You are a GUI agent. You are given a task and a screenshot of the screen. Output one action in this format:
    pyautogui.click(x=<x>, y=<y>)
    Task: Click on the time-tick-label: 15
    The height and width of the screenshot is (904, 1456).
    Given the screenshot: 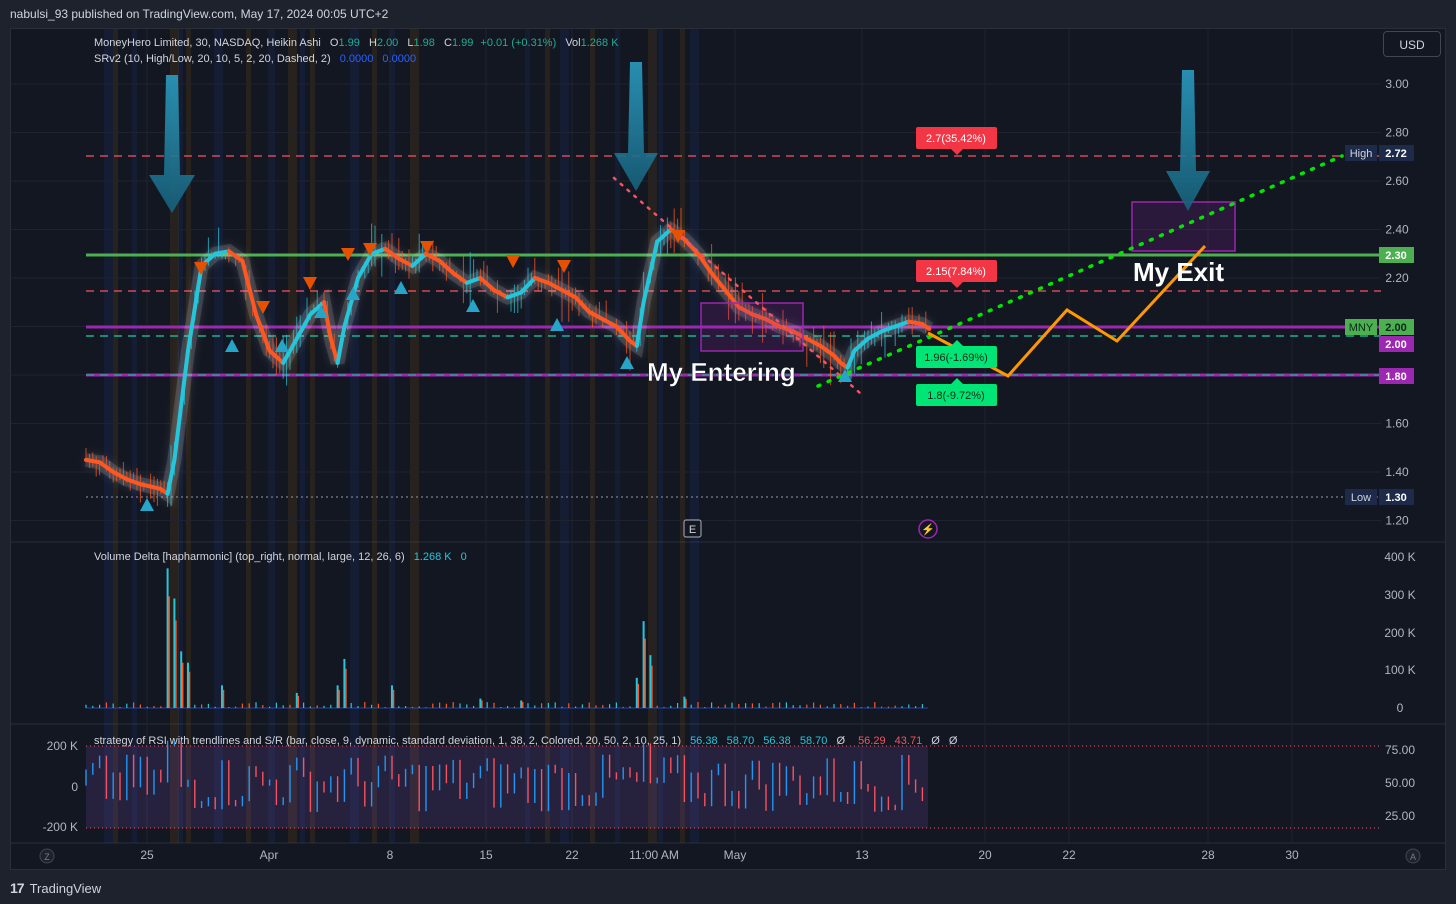 What is the action you would take?
    pyautogui.click(x=486, y=855)
    